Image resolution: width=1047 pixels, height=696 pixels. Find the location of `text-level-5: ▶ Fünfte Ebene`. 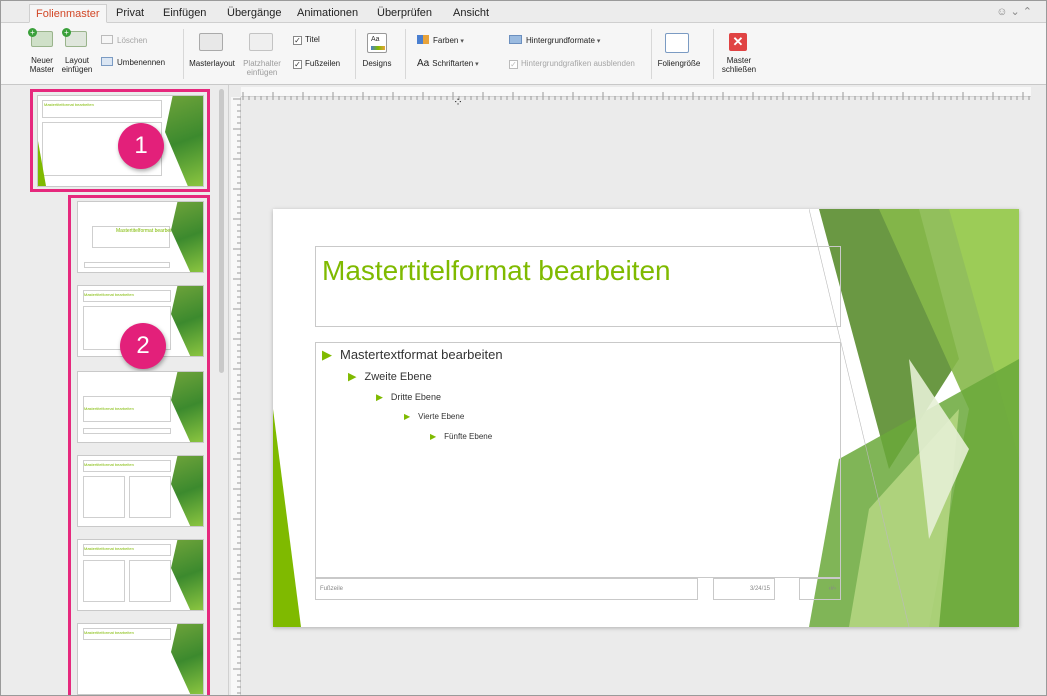

text-level-5: ▶ Fünfte Ebene is located at coordinates (461, 436).